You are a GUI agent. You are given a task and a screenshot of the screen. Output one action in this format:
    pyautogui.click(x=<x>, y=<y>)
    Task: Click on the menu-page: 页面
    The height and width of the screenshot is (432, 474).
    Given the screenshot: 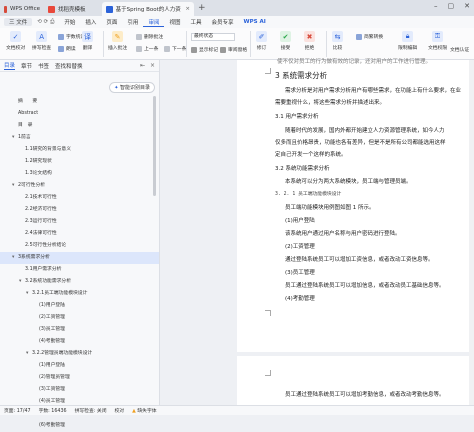 What is the action you would take?
    pyautogui.click(x=111, y=22)
    